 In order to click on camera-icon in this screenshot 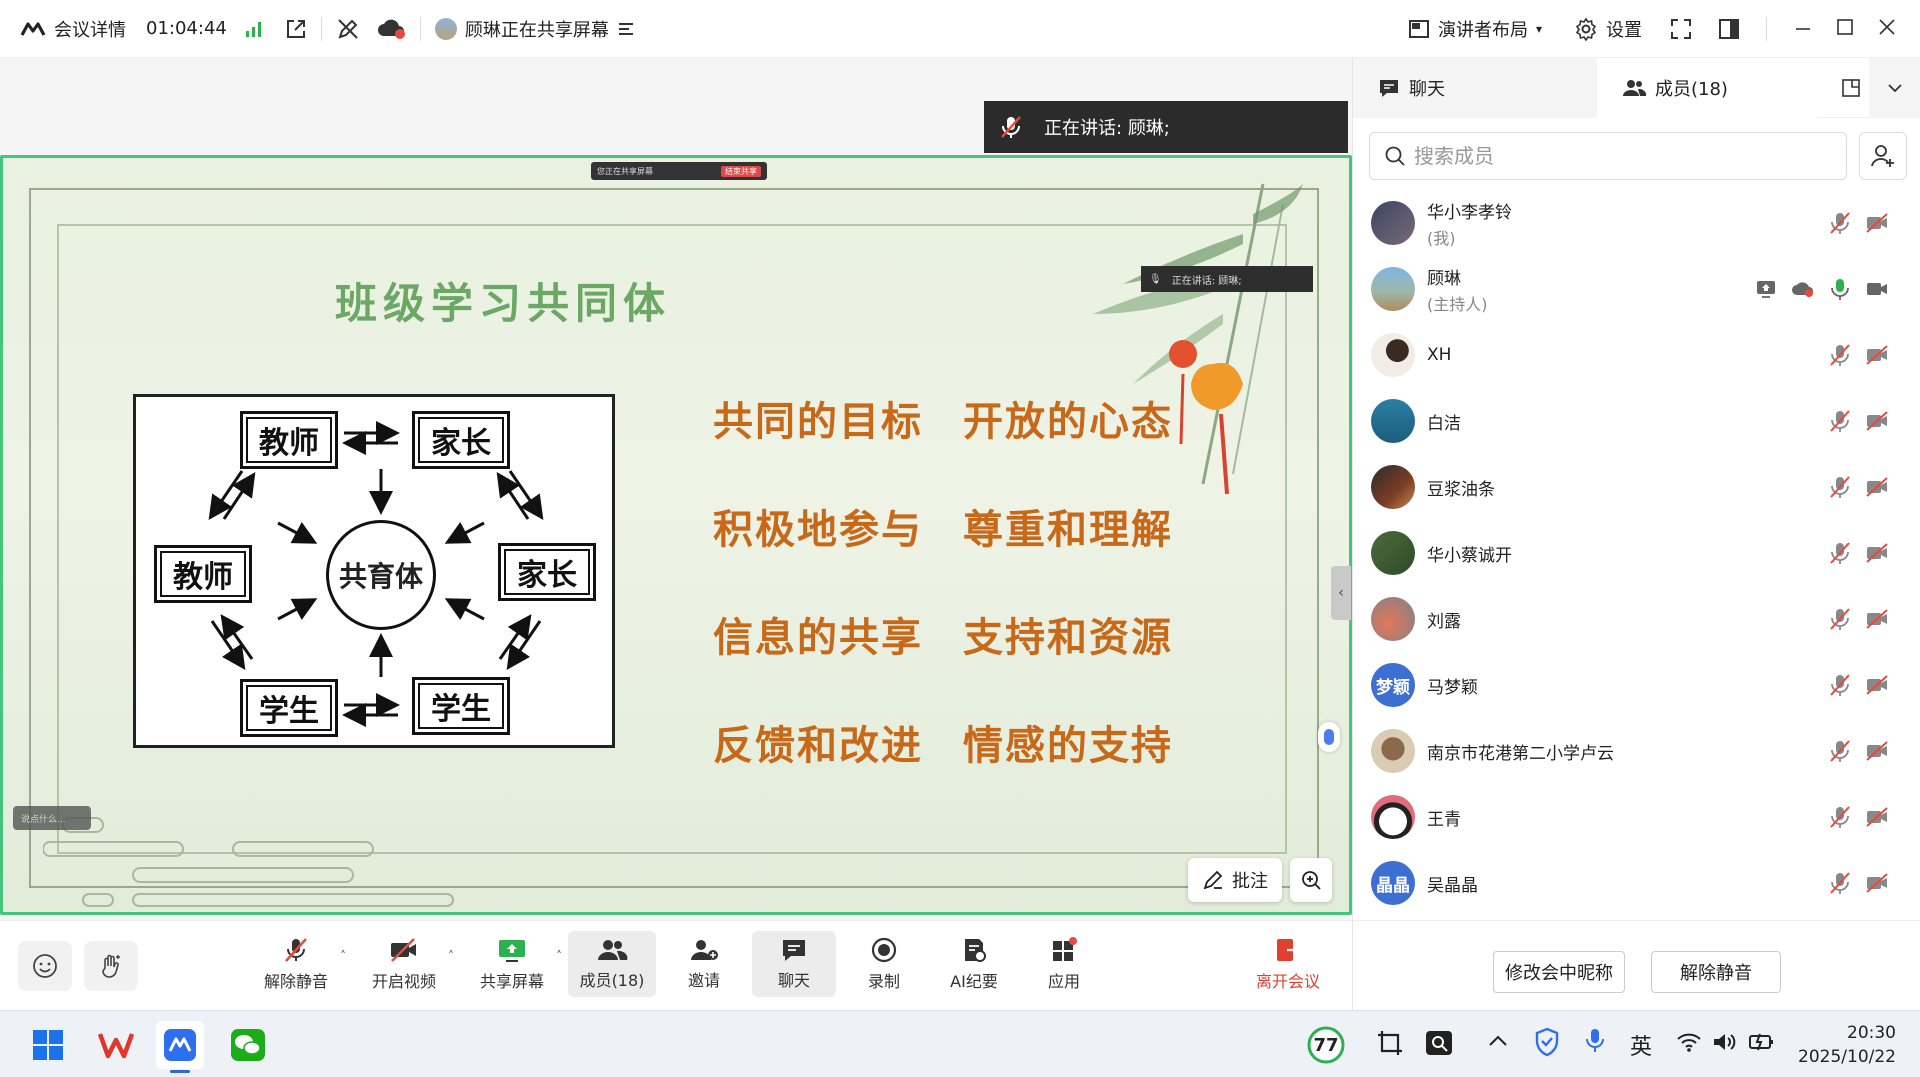, I will do `click(1877, 289)`.